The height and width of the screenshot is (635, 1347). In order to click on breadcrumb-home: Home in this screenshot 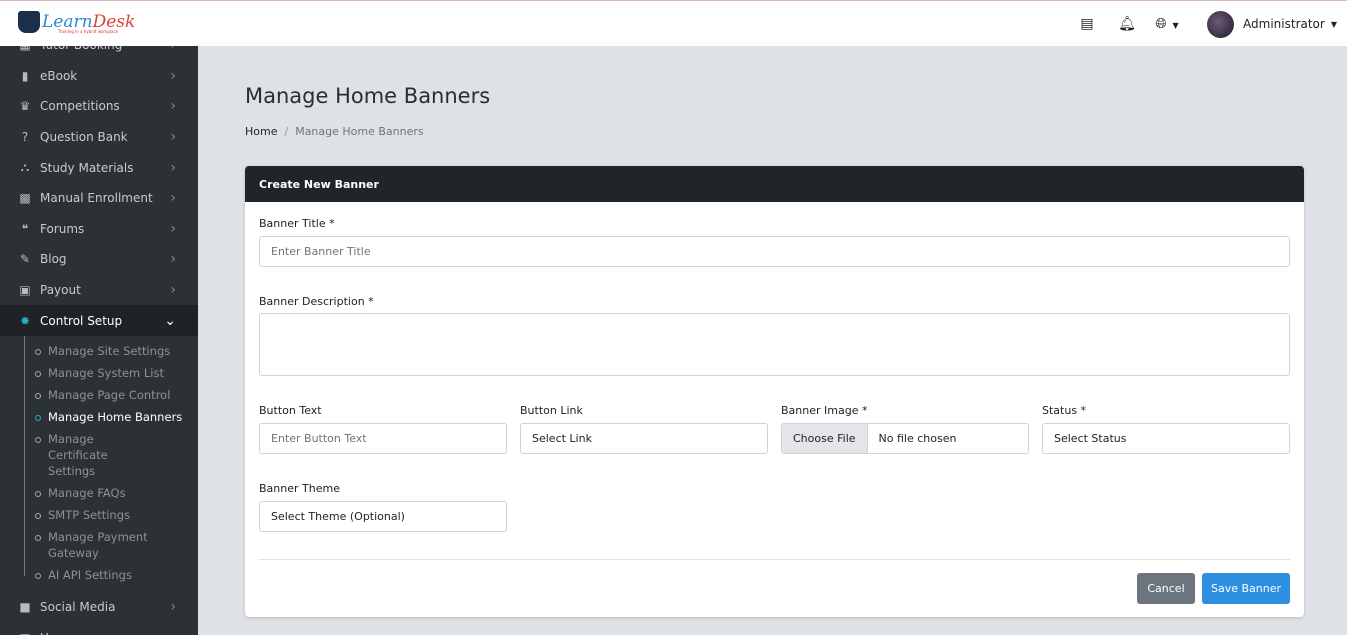, I will do `click(261, 131)`.